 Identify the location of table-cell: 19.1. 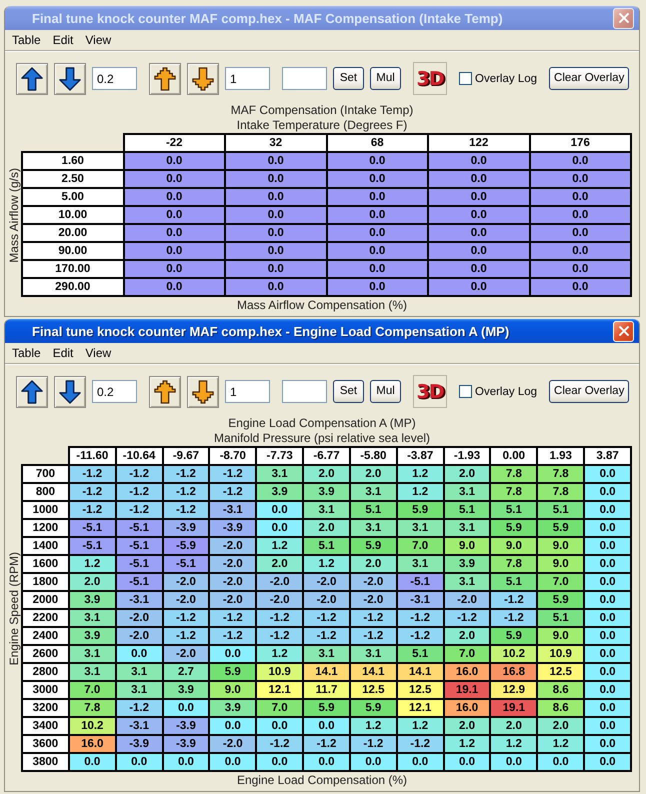
(467, 690).